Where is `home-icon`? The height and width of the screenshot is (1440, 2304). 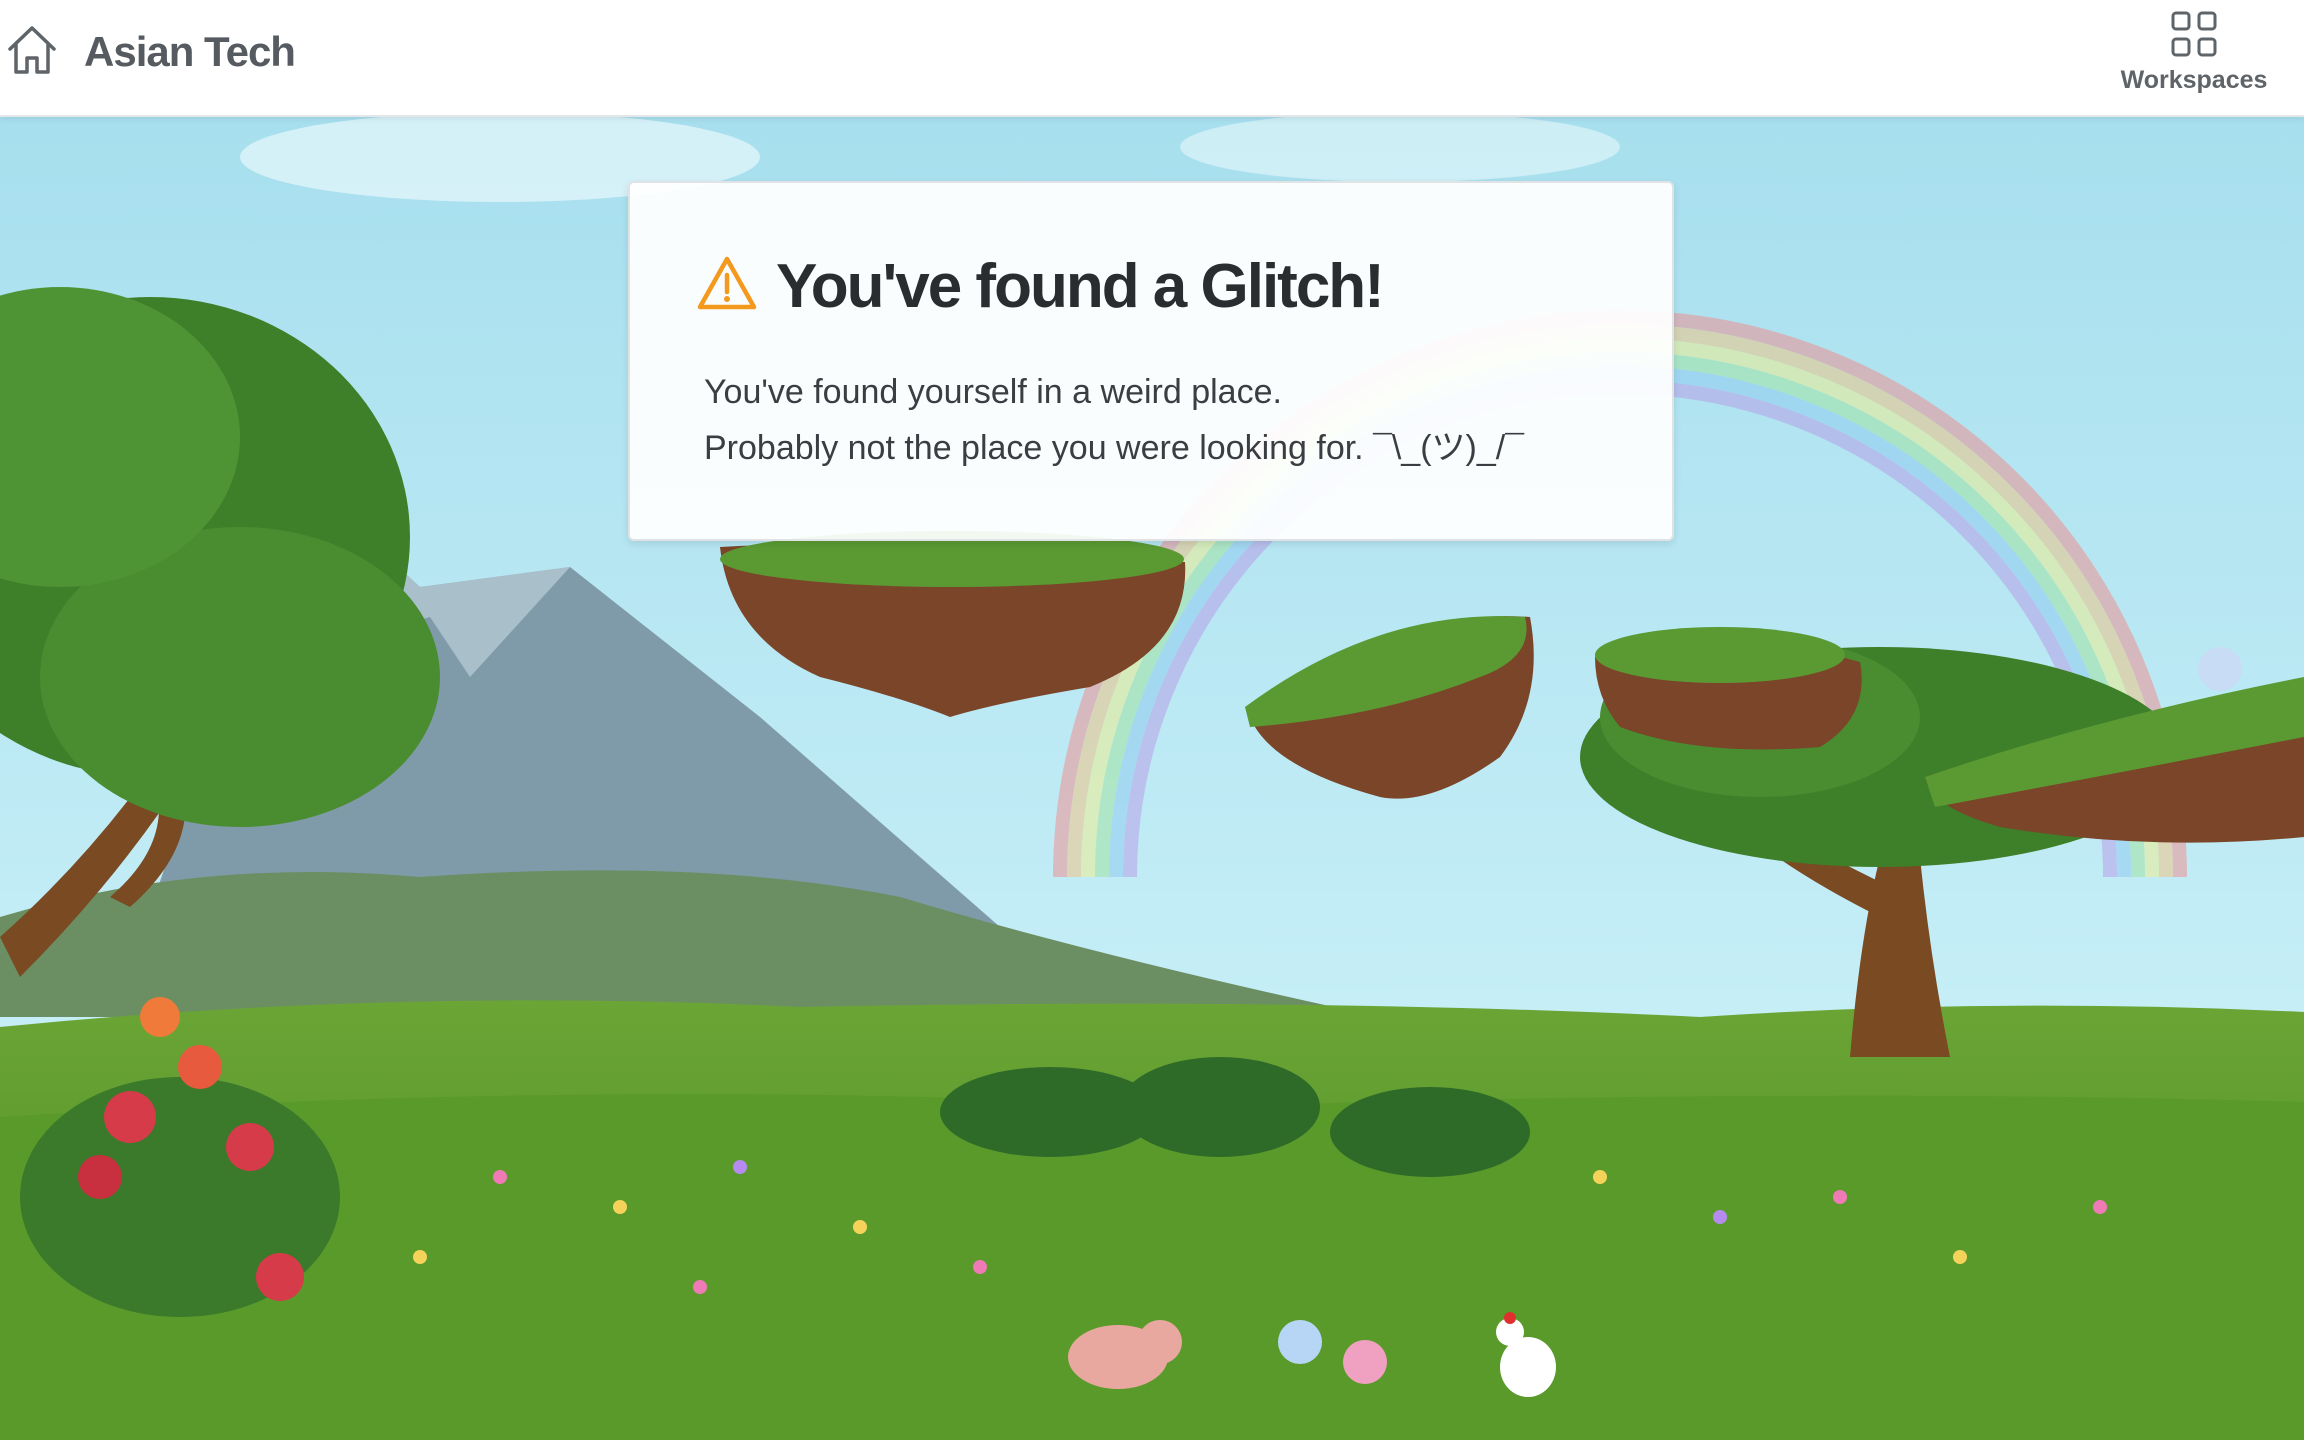 home-icon is located at coordinates (32, 50).